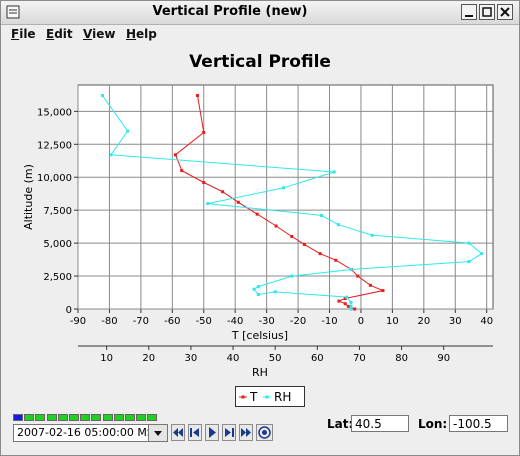  Describe the element at coordinates (282, 397) in the screenshot. I see `legend-rh-label: RH` at that location.